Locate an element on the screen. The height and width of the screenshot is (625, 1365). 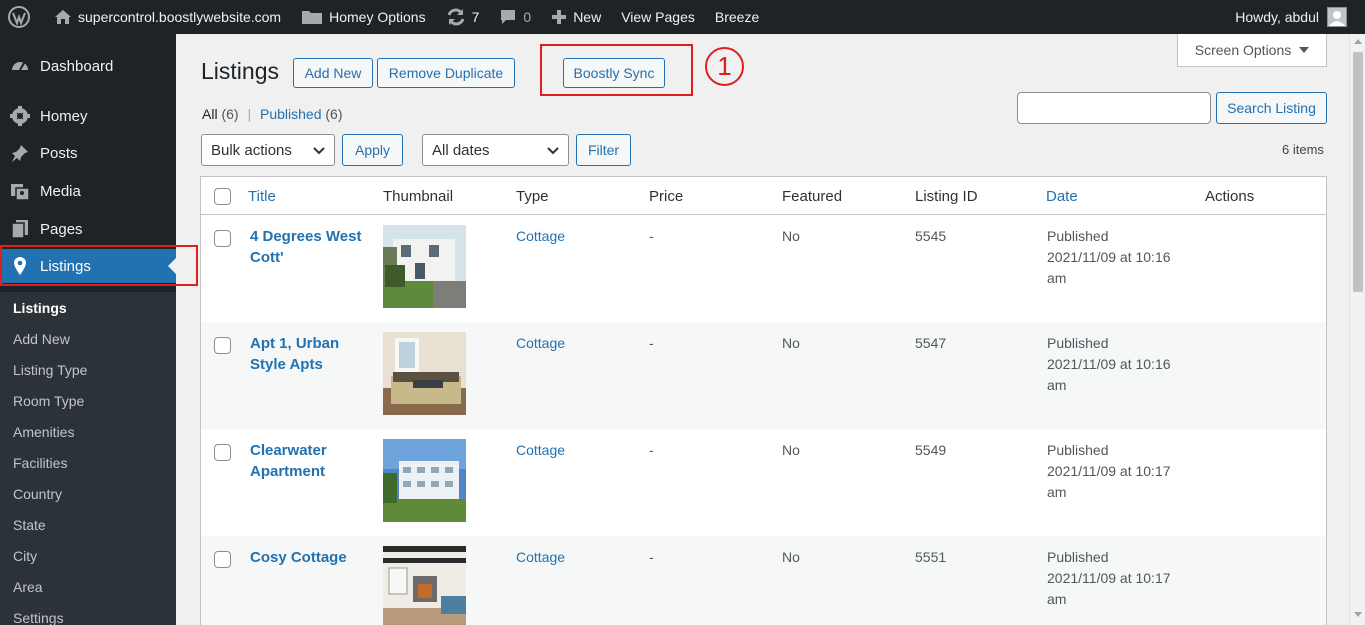
scroll-down-icon is located at coordinates (1358, 614).